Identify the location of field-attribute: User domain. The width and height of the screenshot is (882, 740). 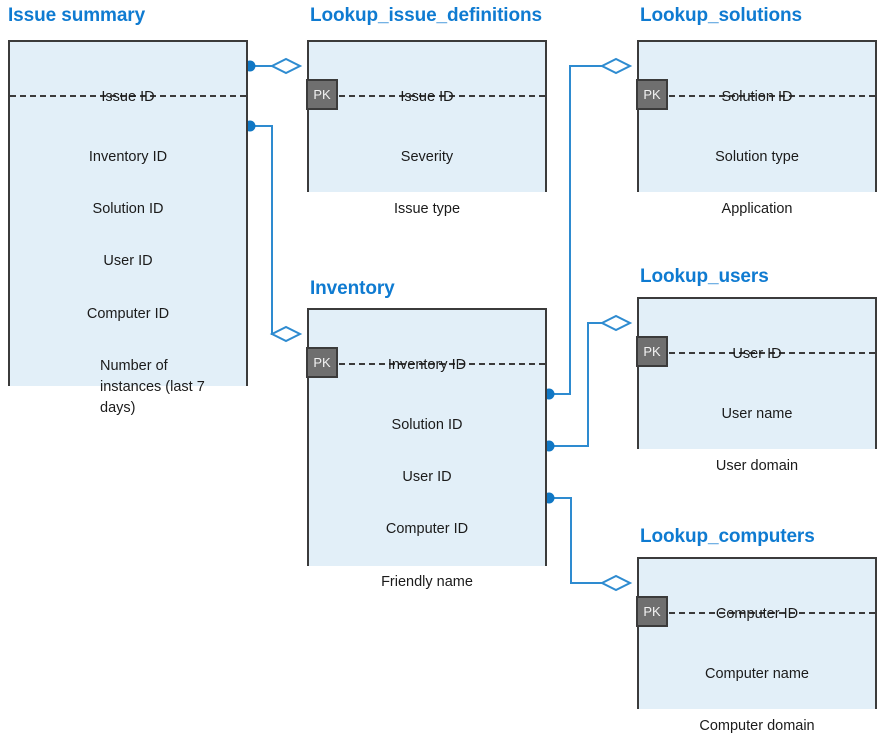
(757, 466).